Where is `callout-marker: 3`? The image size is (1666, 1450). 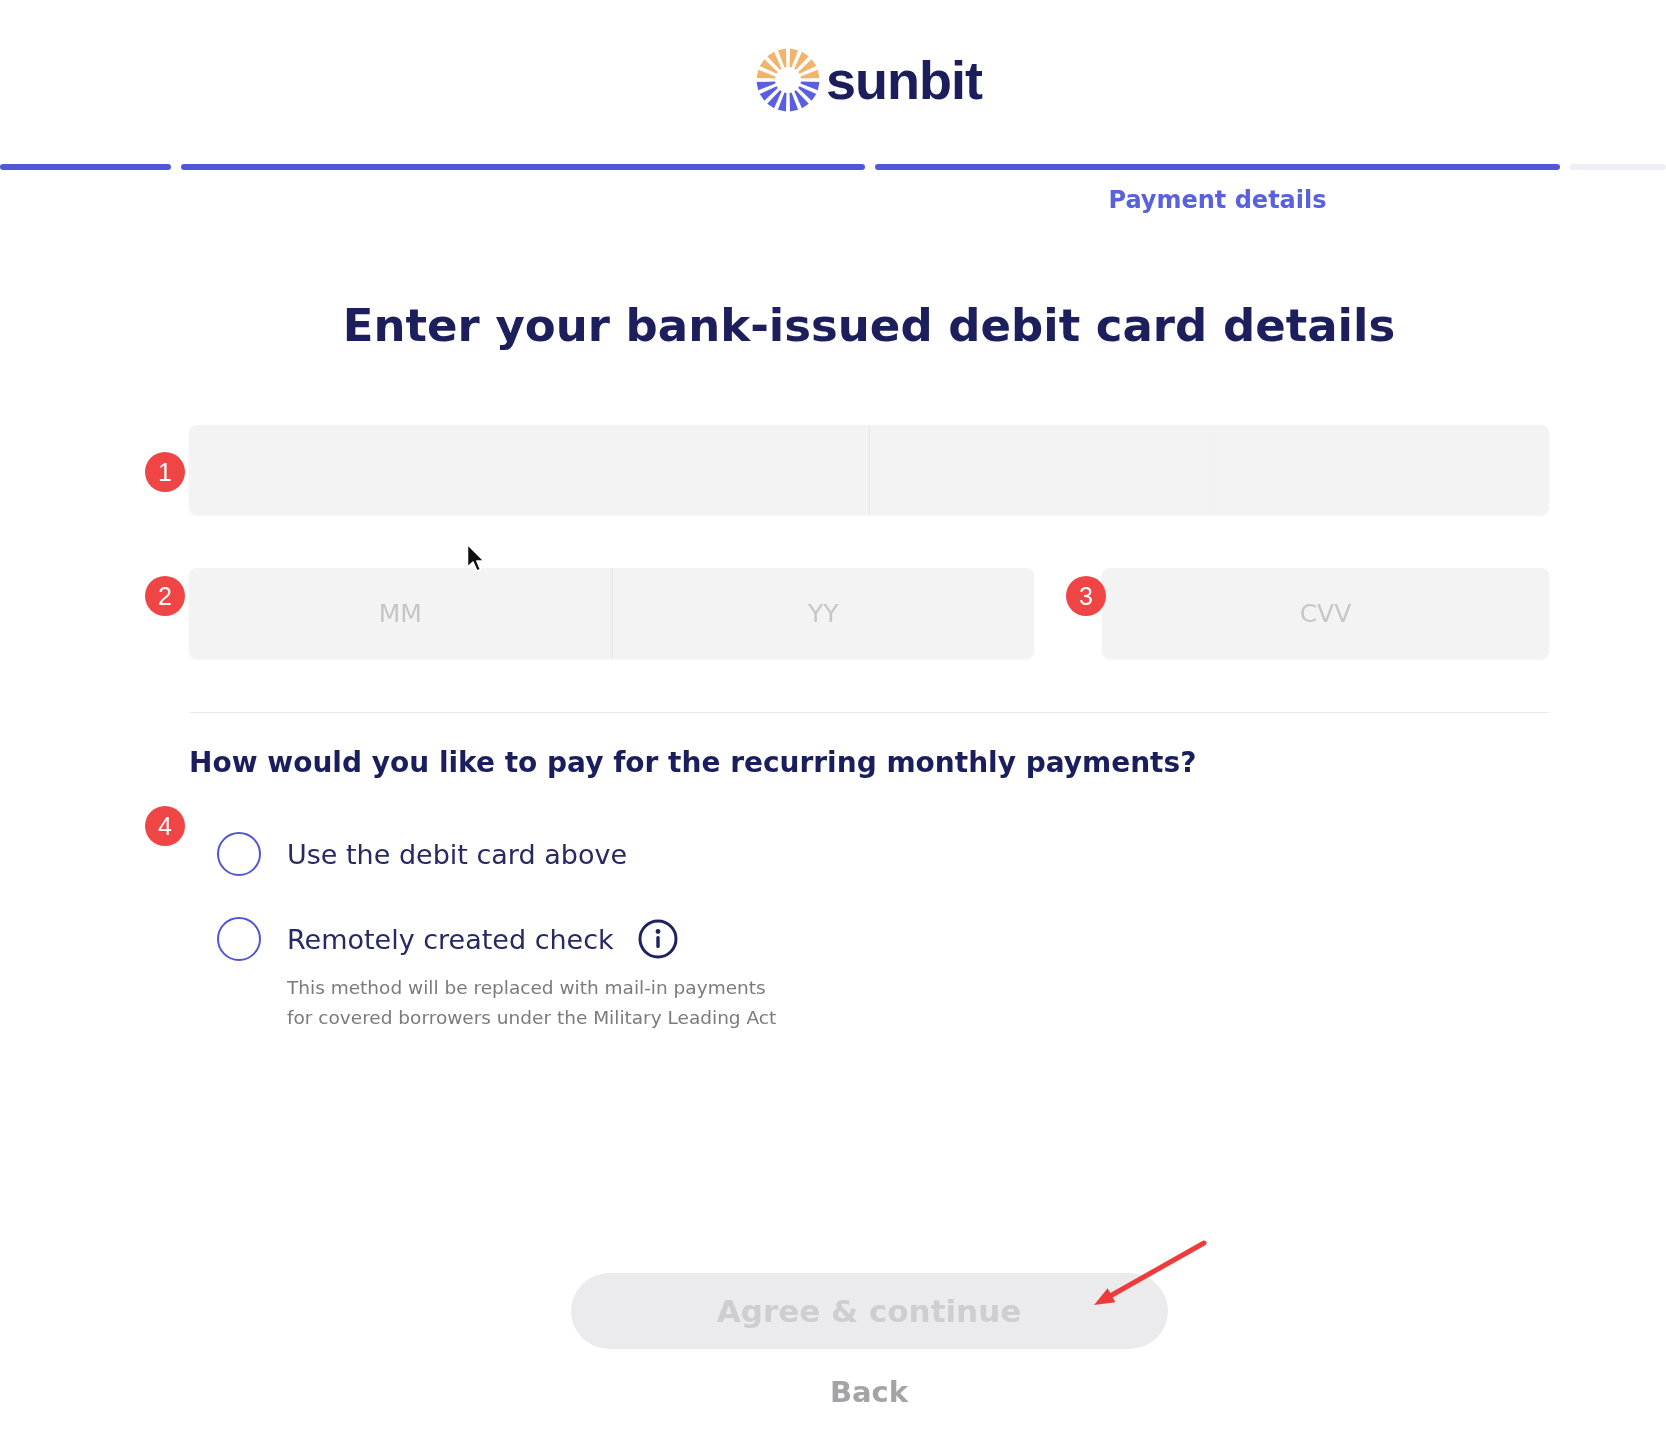 callout-marker: 3 is located at coordinates (1086, 596).